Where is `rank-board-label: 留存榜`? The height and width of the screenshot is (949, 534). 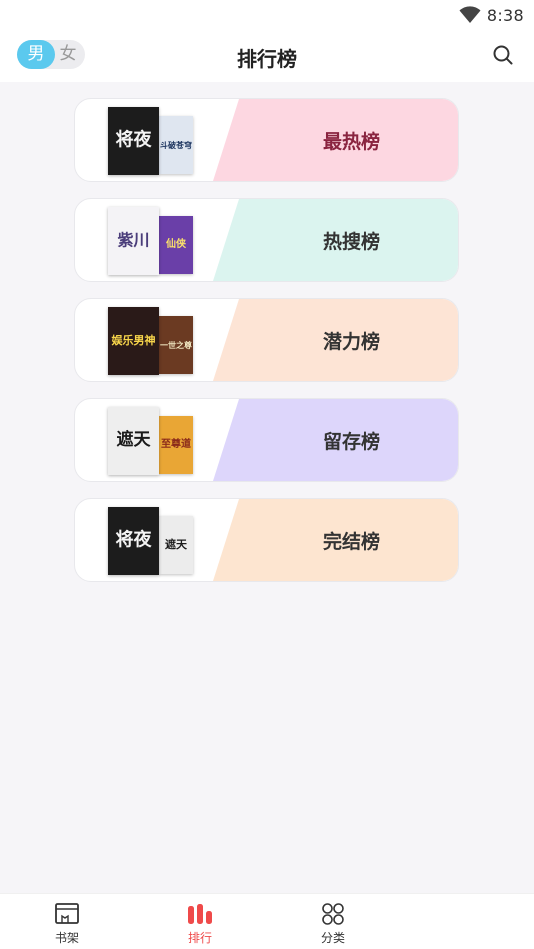 rank-board-label: 留存榜 is located at coordinates (351, 441).